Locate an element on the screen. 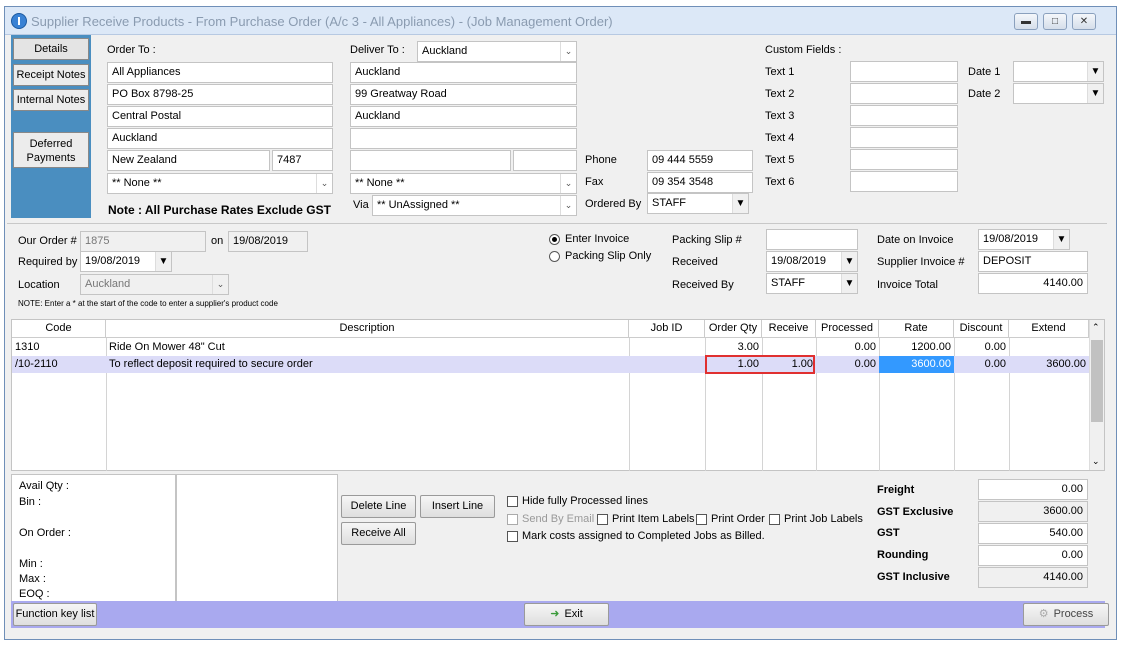 The height and width of the screenshot is (646, 1125). scroll-up-icon: ⌃ is located at coordinates (1096, 327).